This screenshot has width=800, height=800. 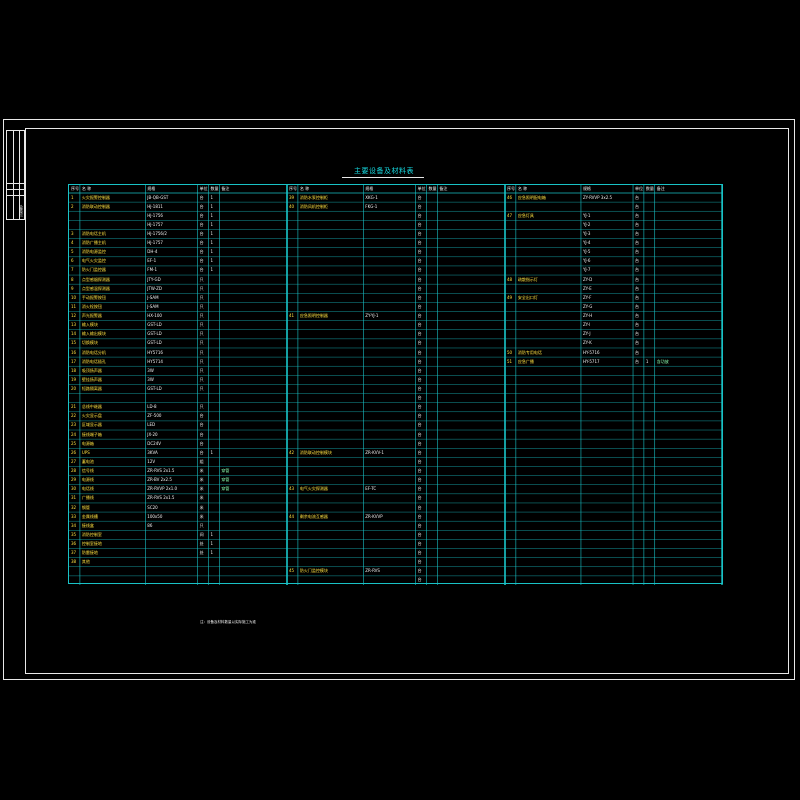 I want to click on table-cell: J-SAM, so click(x=153, y=306).